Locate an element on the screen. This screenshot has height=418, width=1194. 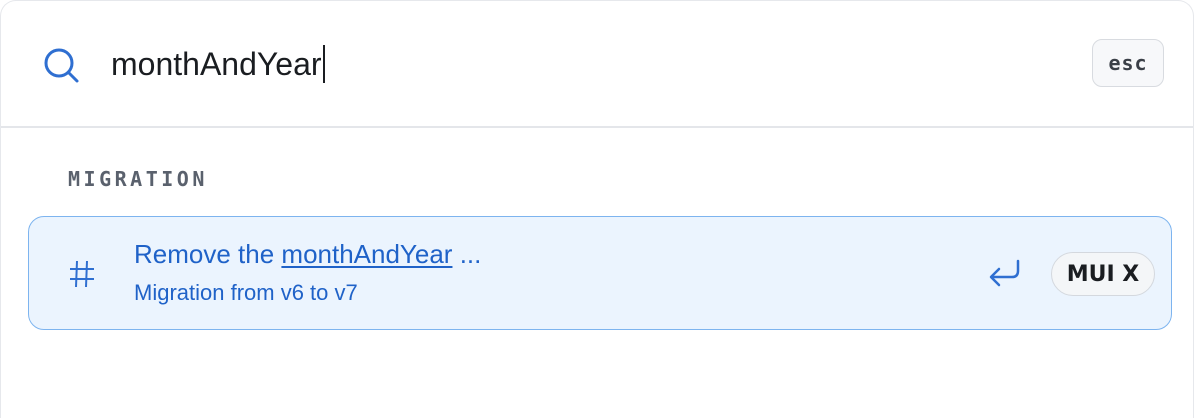
hash-icon is located at coordinates (82, 274).